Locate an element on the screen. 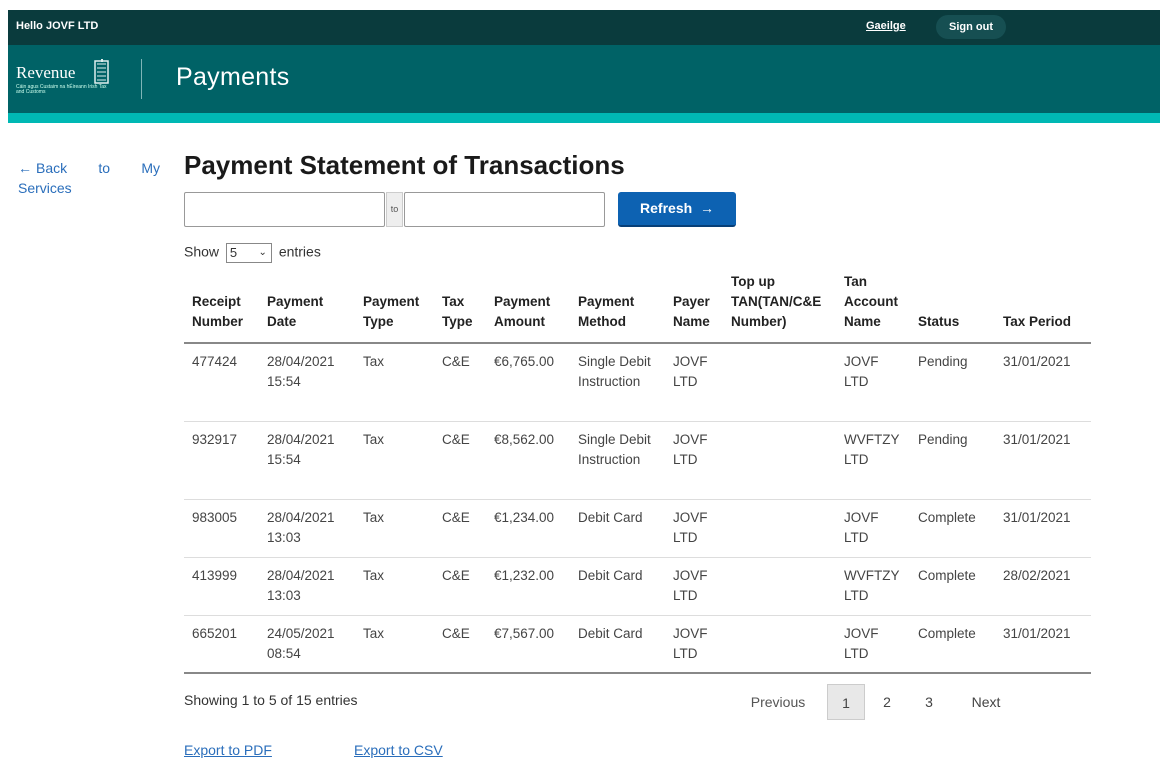 The width and height of the screenshot is (1160, 758). date-range-to-label: to is located at coordinates (394, 209).